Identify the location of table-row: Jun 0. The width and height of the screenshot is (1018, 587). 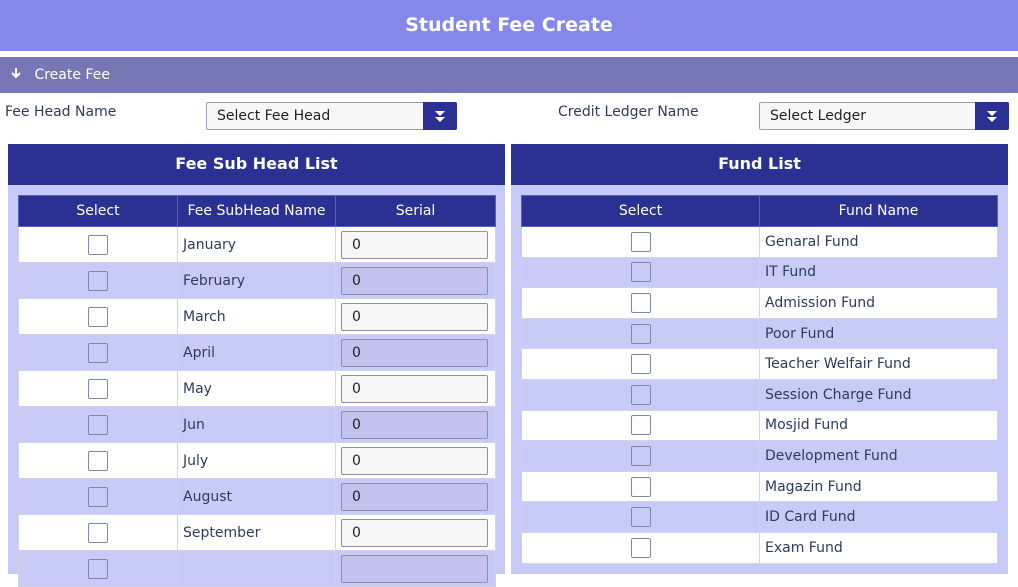
(257, 424).